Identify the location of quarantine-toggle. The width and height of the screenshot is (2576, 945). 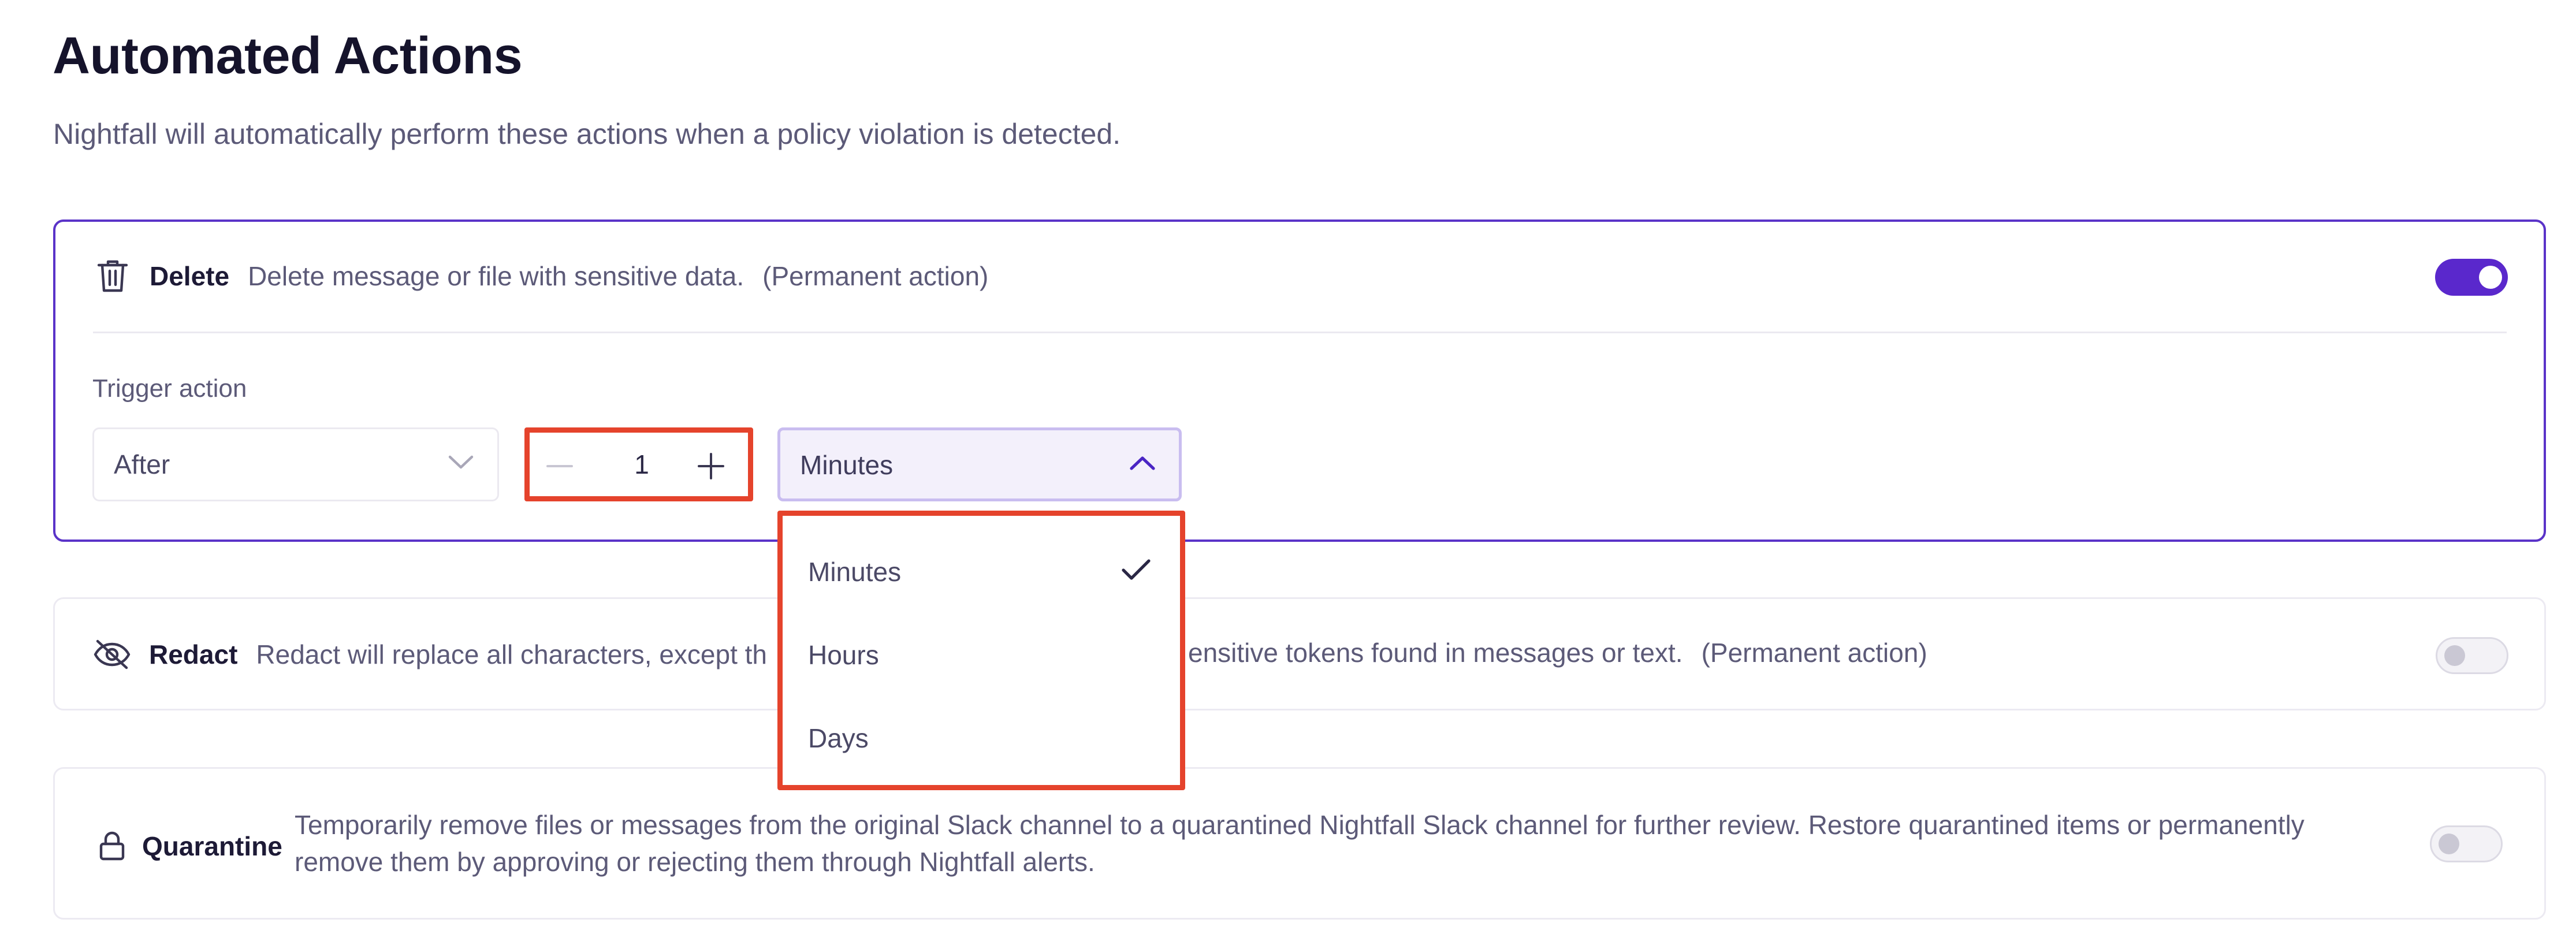
(2466, 843).